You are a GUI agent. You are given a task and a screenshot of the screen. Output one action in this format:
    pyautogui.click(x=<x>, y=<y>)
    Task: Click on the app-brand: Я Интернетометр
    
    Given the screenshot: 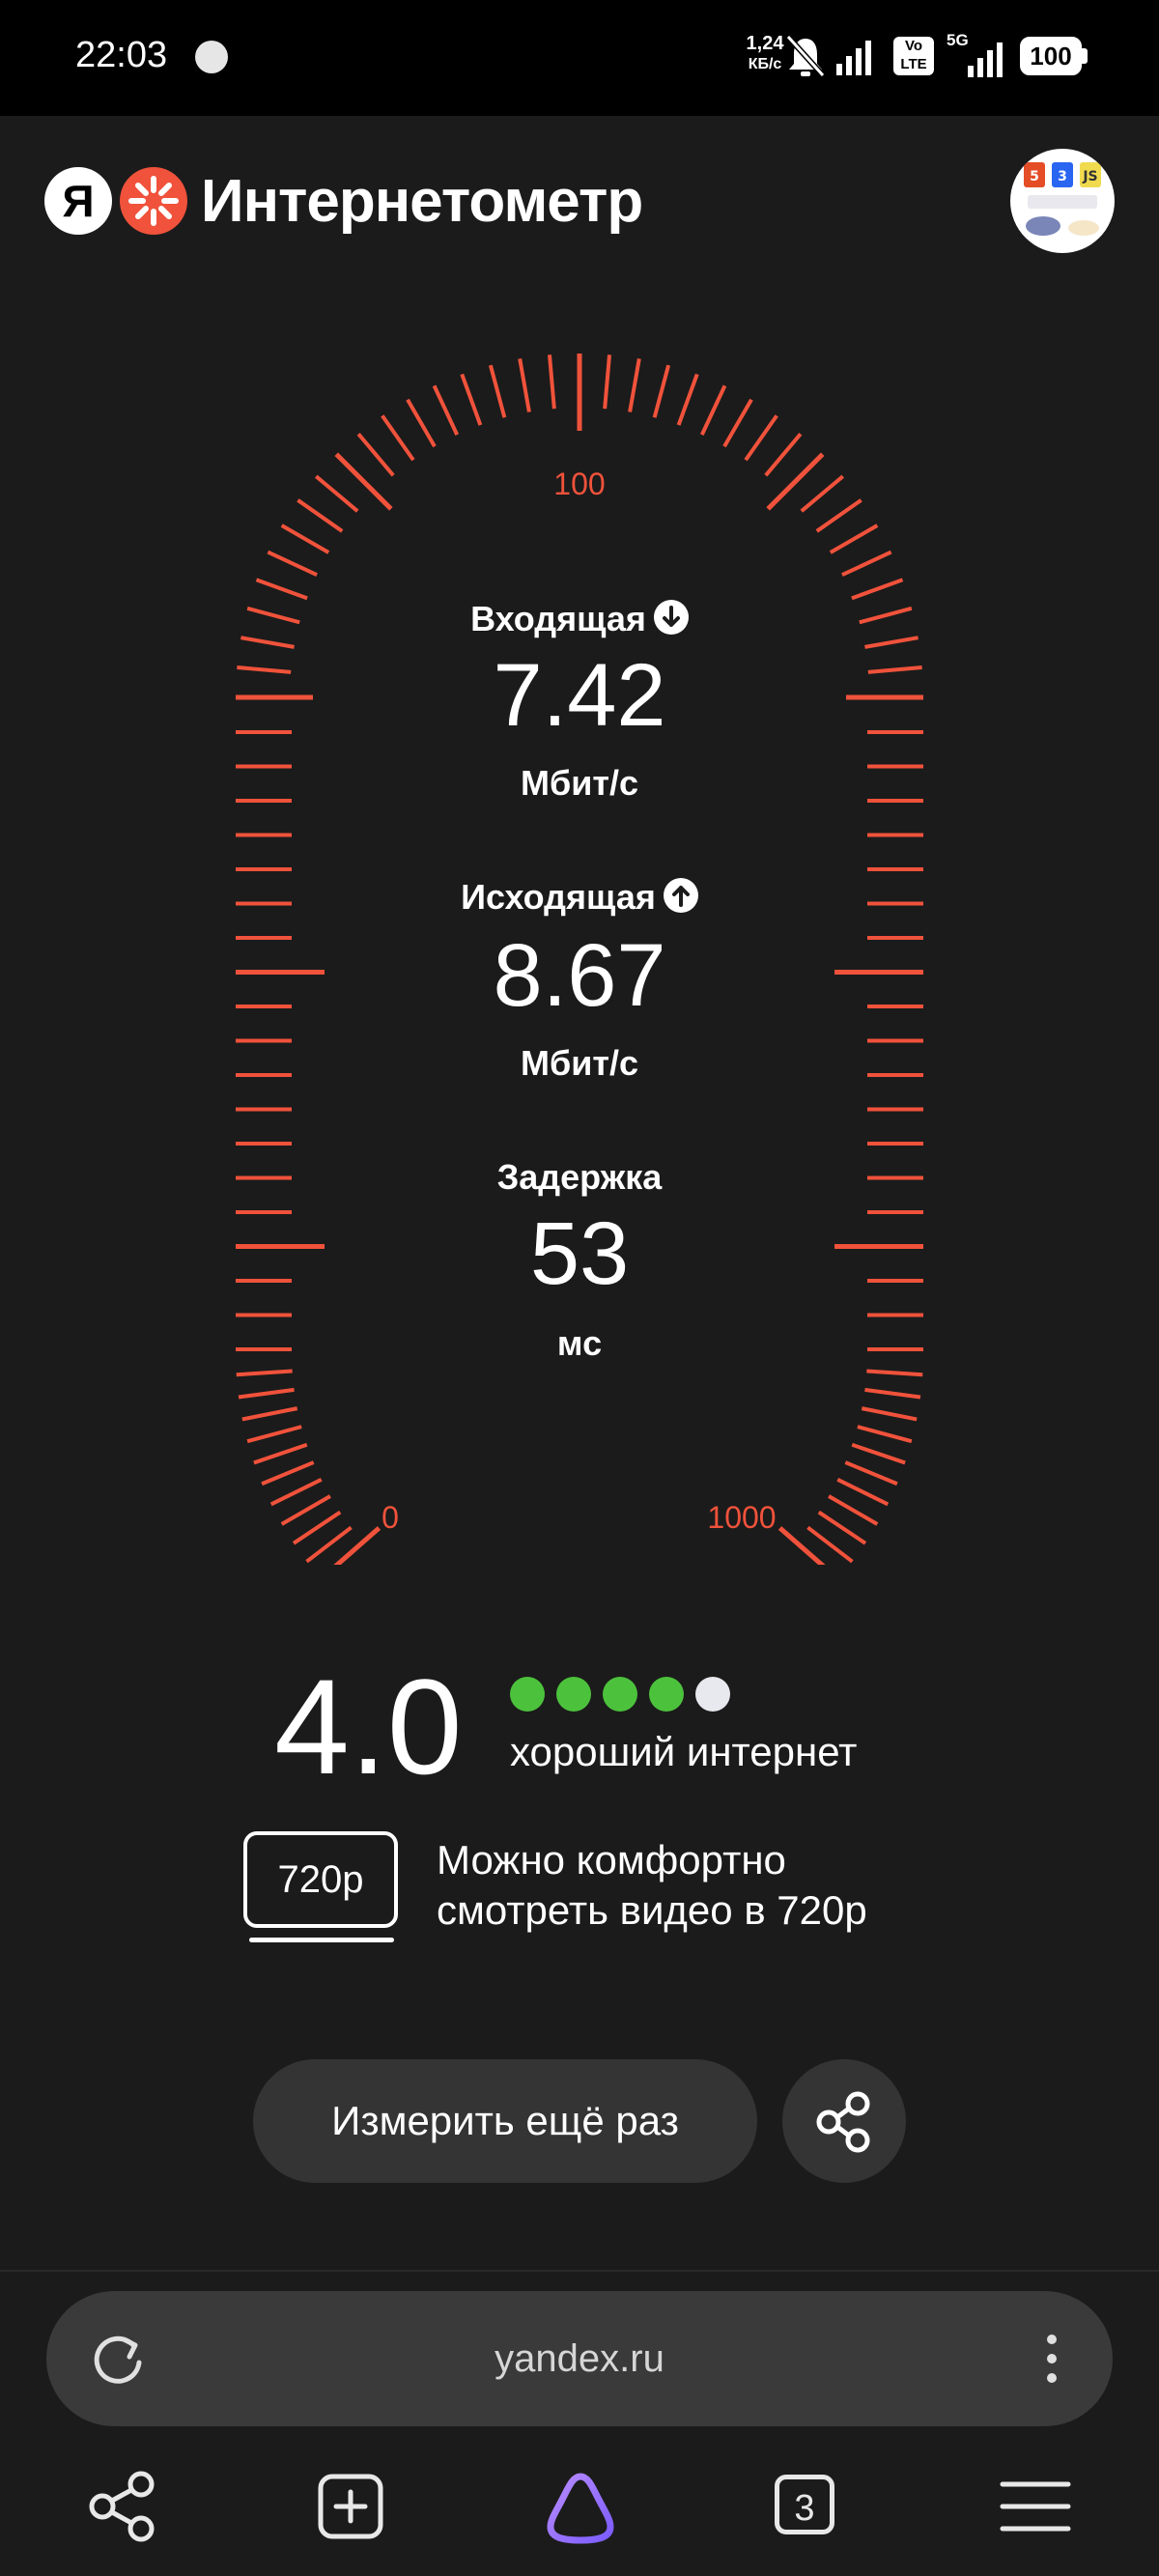 What is the action you would take?
    pyautogui.click(x=344, y=201)
    